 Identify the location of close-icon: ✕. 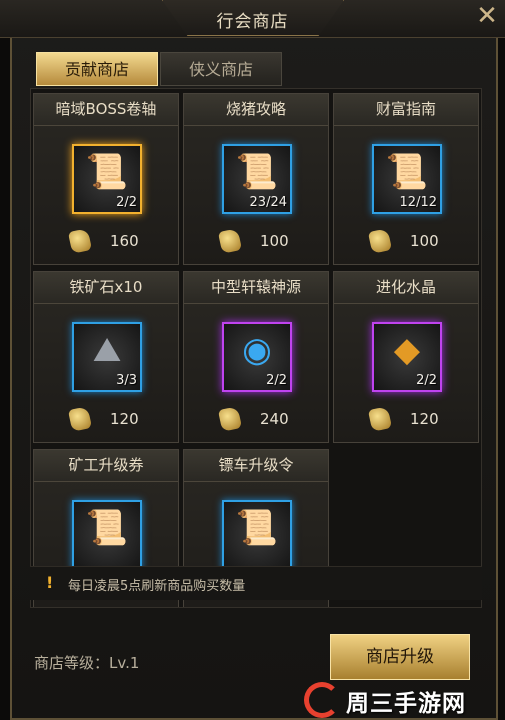
(487, 16).